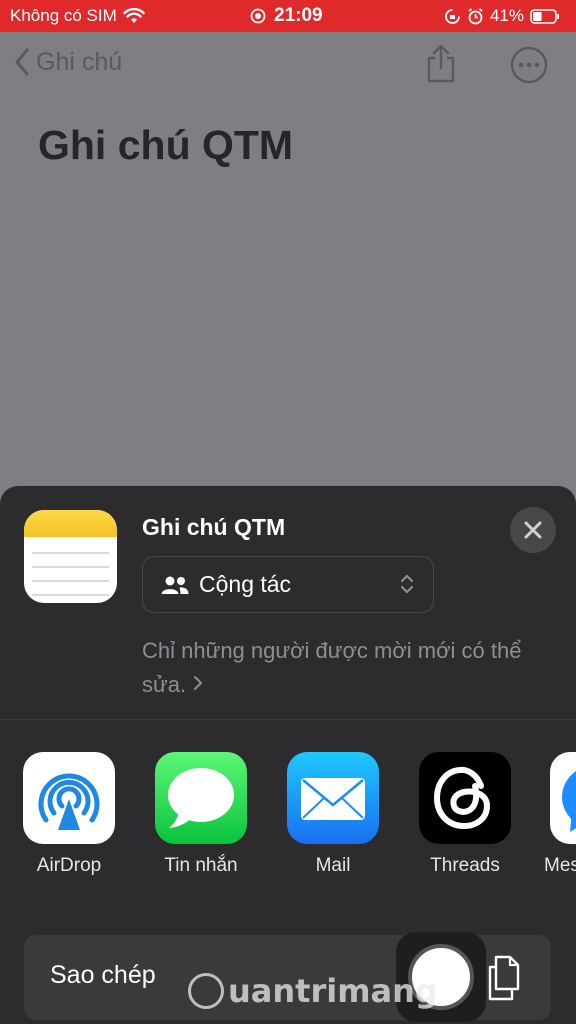 Image resolution: width=576 pixels, height=1024 pixels. I want to click on wifi-icon, so click(134, 15).